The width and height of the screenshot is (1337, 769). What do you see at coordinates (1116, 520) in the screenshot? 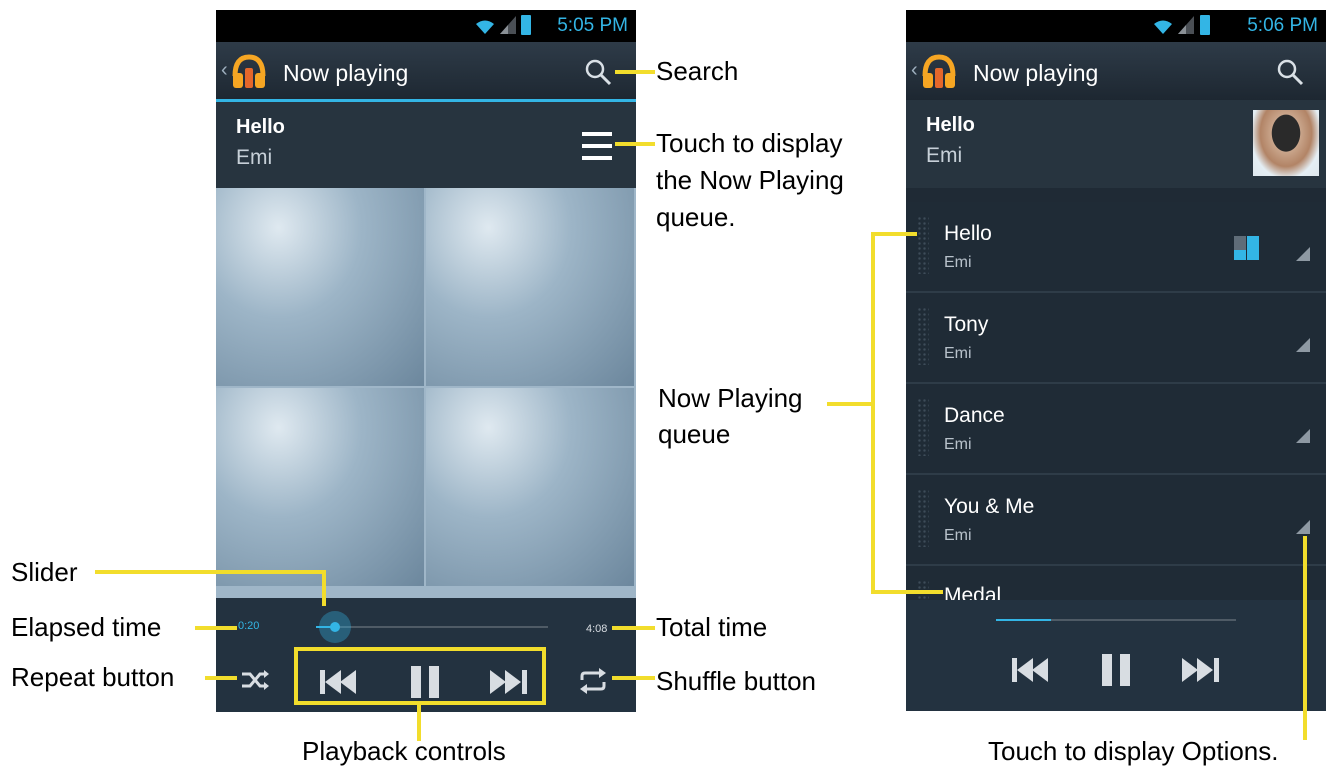
I see `queue-item: You & Me Emi` at bounding box center [1116, 520].